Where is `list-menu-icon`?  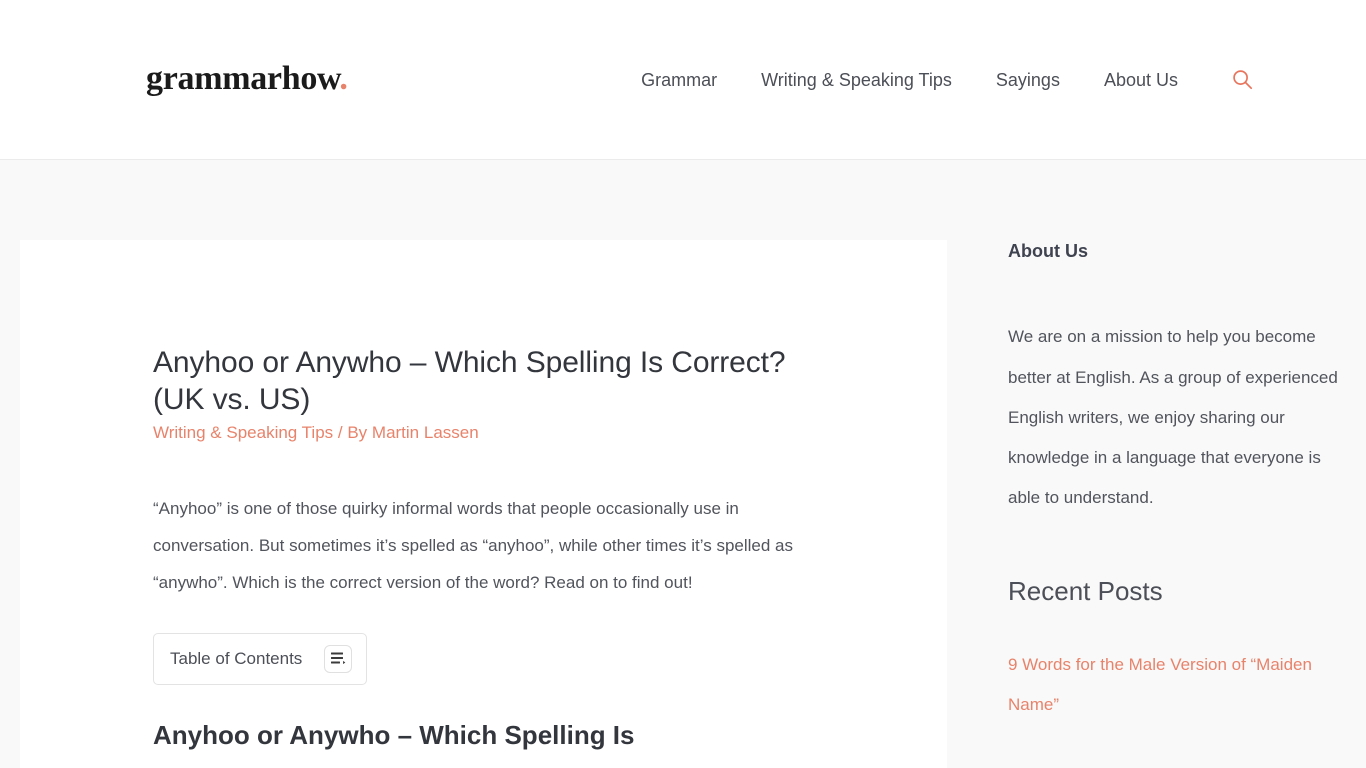
list-menu-icon is located at coordinates (338, 658).